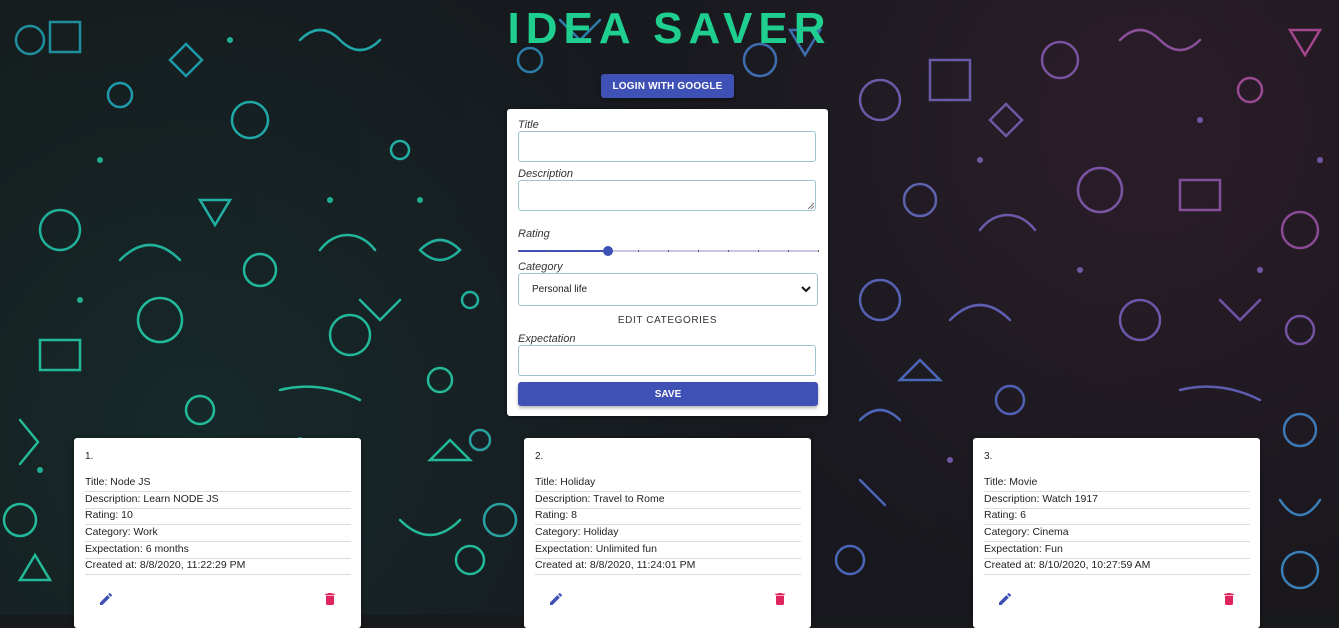 This screenshot has width=1339, height=628. I want to click on app-title: IDEA SAVER, so click(669, 28).